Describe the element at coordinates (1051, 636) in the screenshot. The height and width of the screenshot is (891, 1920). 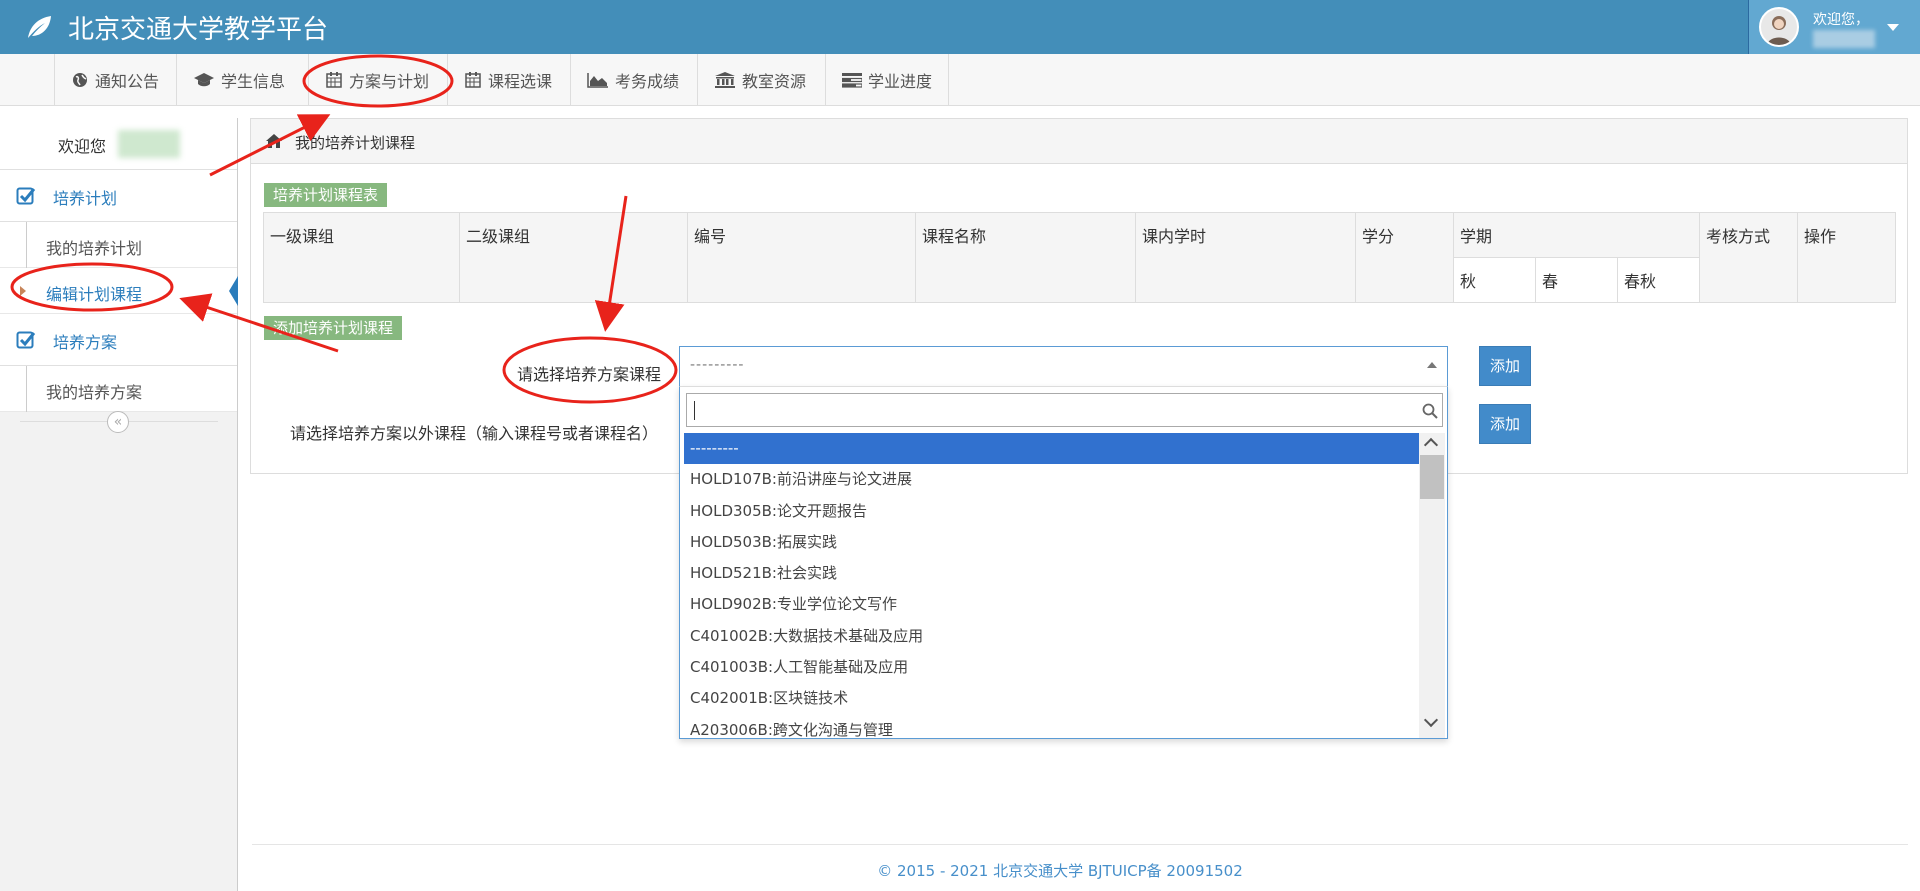
I see `dropdown-option: C401002B:大数据技术基础及应用` at that location.